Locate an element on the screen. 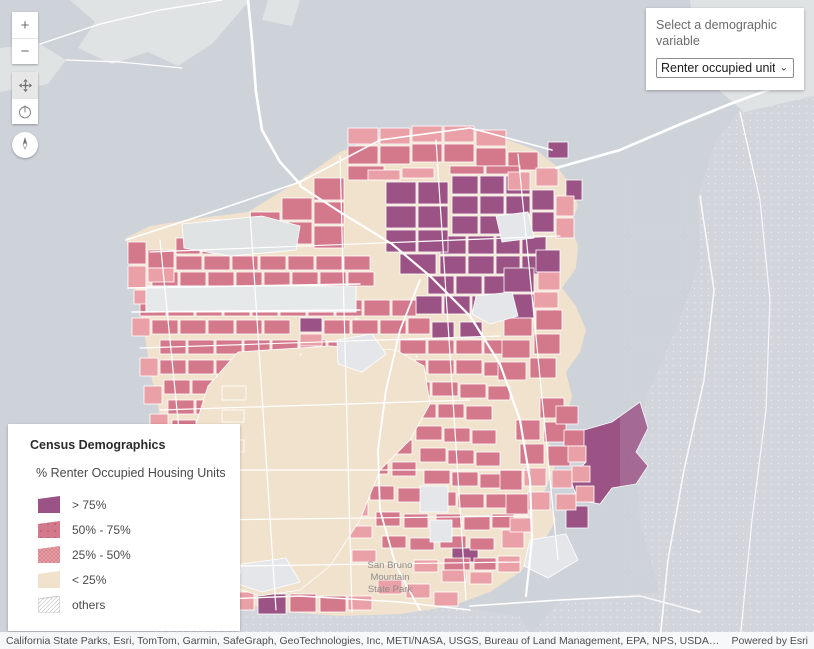 The image size is (814, 649). legend-item: others is located at coordinates (131, 604).